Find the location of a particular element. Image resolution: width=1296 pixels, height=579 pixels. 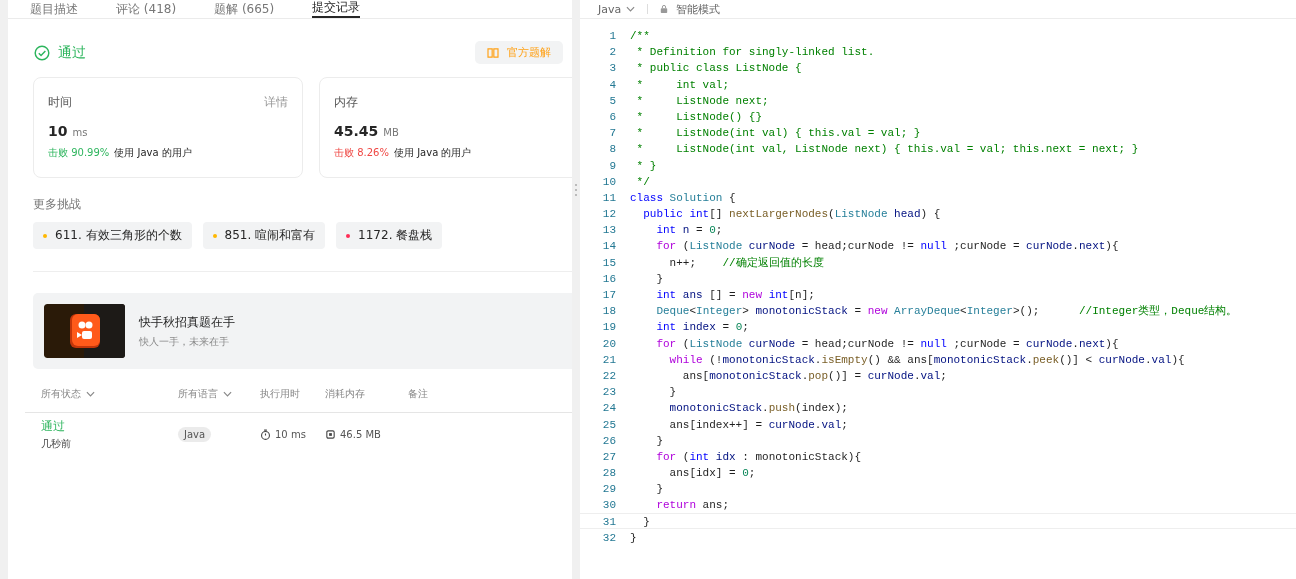

column-header: 备注 is located at coordinates (418, 394).